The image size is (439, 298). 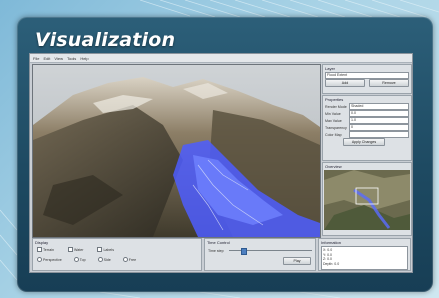 What do you see at coordinates (331, 263) in the screenshot?
I see `info-line: Depth: 0.0` at bounding box center [331, 263].